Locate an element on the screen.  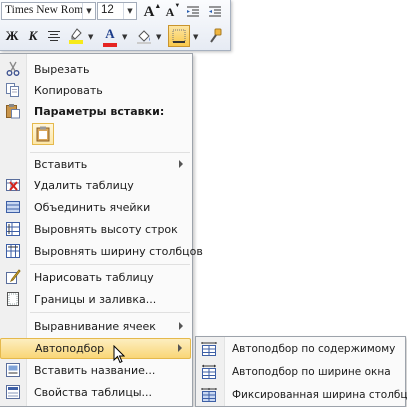
highlight-button is located at coordinates (76, 36).